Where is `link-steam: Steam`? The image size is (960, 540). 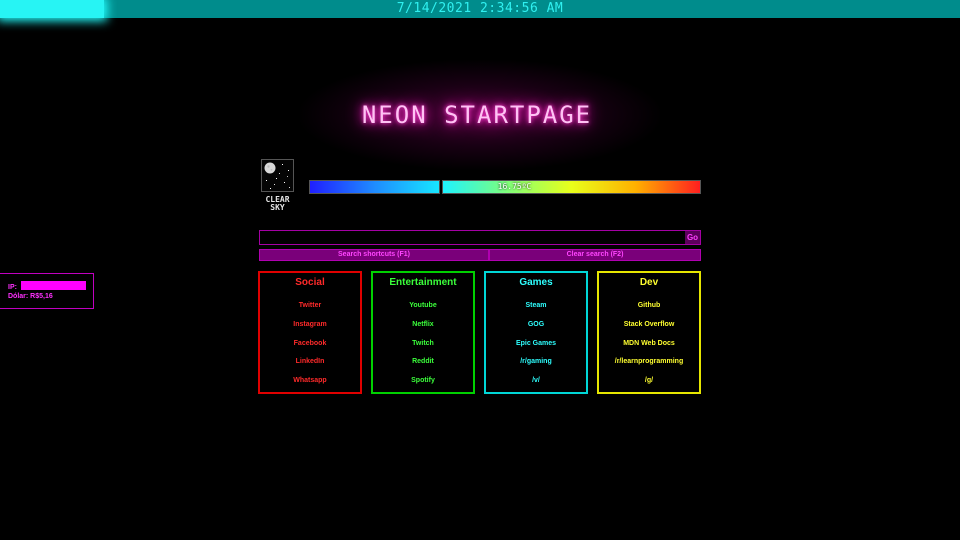 link-steam: Steam is located at coordinates (536, 305).